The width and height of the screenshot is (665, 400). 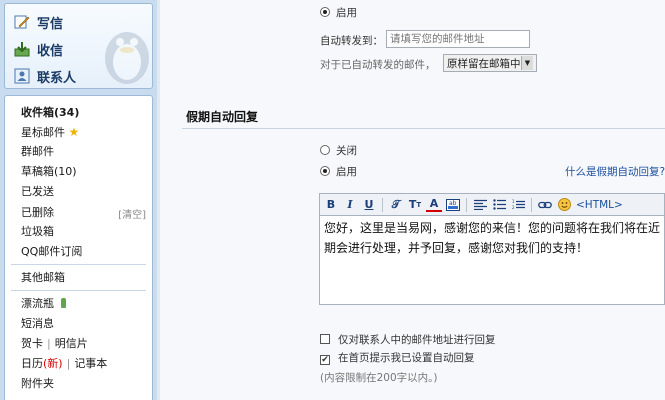 I want to click on folder-sent: 已发送, so click(x=37, y=192).